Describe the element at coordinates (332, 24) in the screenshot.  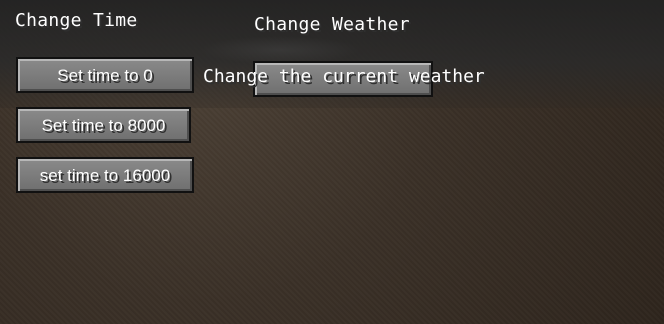
I see `change-weather-title: Change Weather` at that location.